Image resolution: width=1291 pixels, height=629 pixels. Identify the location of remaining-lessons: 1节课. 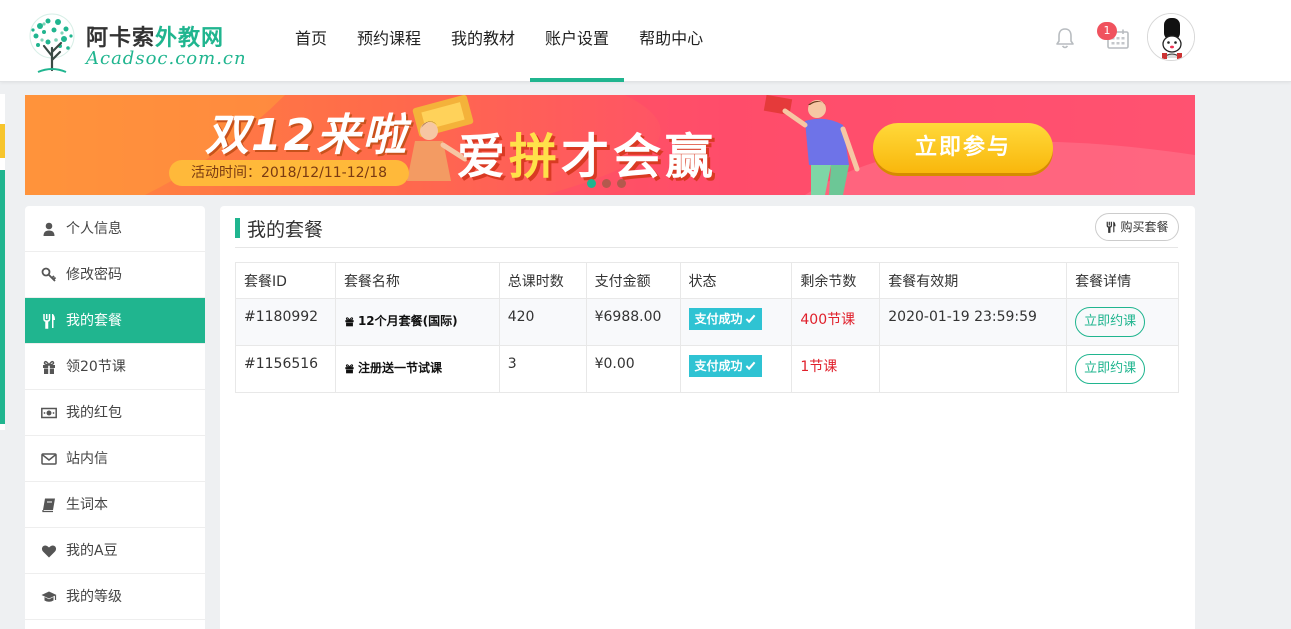
(836, 369).